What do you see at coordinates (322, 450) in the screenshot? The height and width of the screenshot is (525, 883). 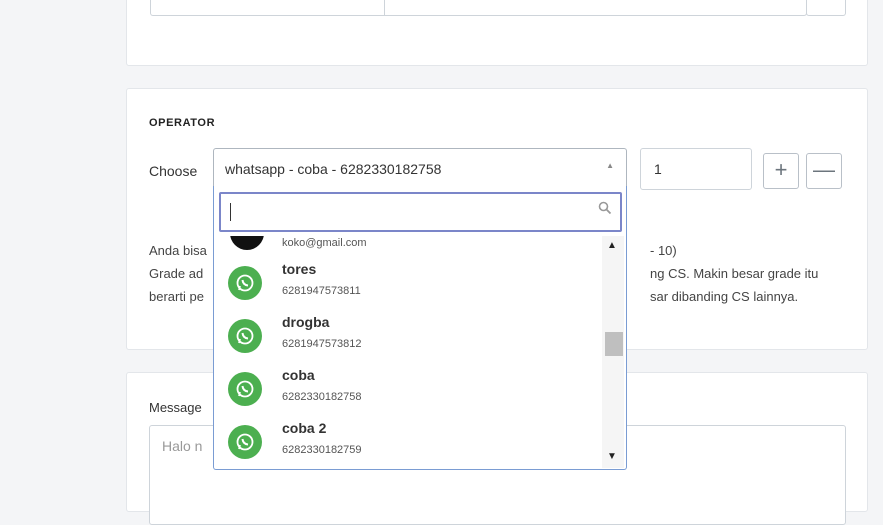 I see `option-phone: 6282330182759` at bounding box center [322, 450].